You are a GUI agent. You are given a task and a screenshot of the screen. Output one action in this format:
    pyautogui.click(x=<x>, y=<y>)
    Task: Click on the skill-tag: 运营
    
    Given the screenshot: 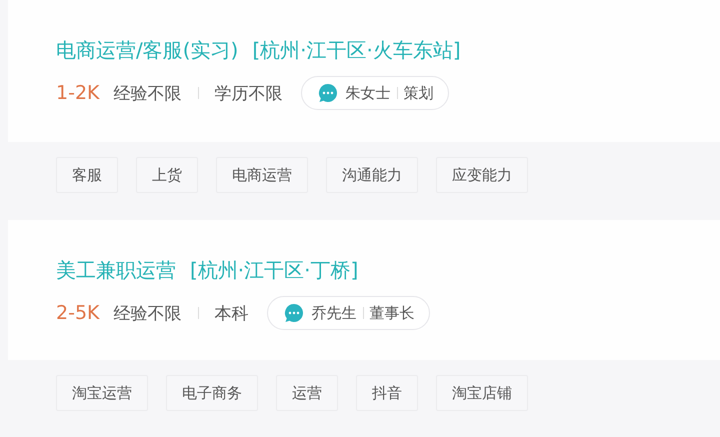 What is the action you would take?
    pyautogui.click(x=307, y=392)
    